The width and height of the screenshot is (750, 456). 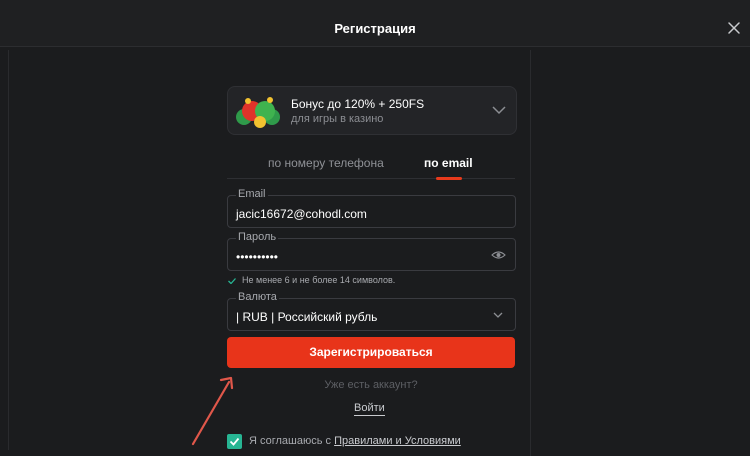 I want to click on agreement-prefix: Я соглашаюсь с, so click(x=292, y=441).